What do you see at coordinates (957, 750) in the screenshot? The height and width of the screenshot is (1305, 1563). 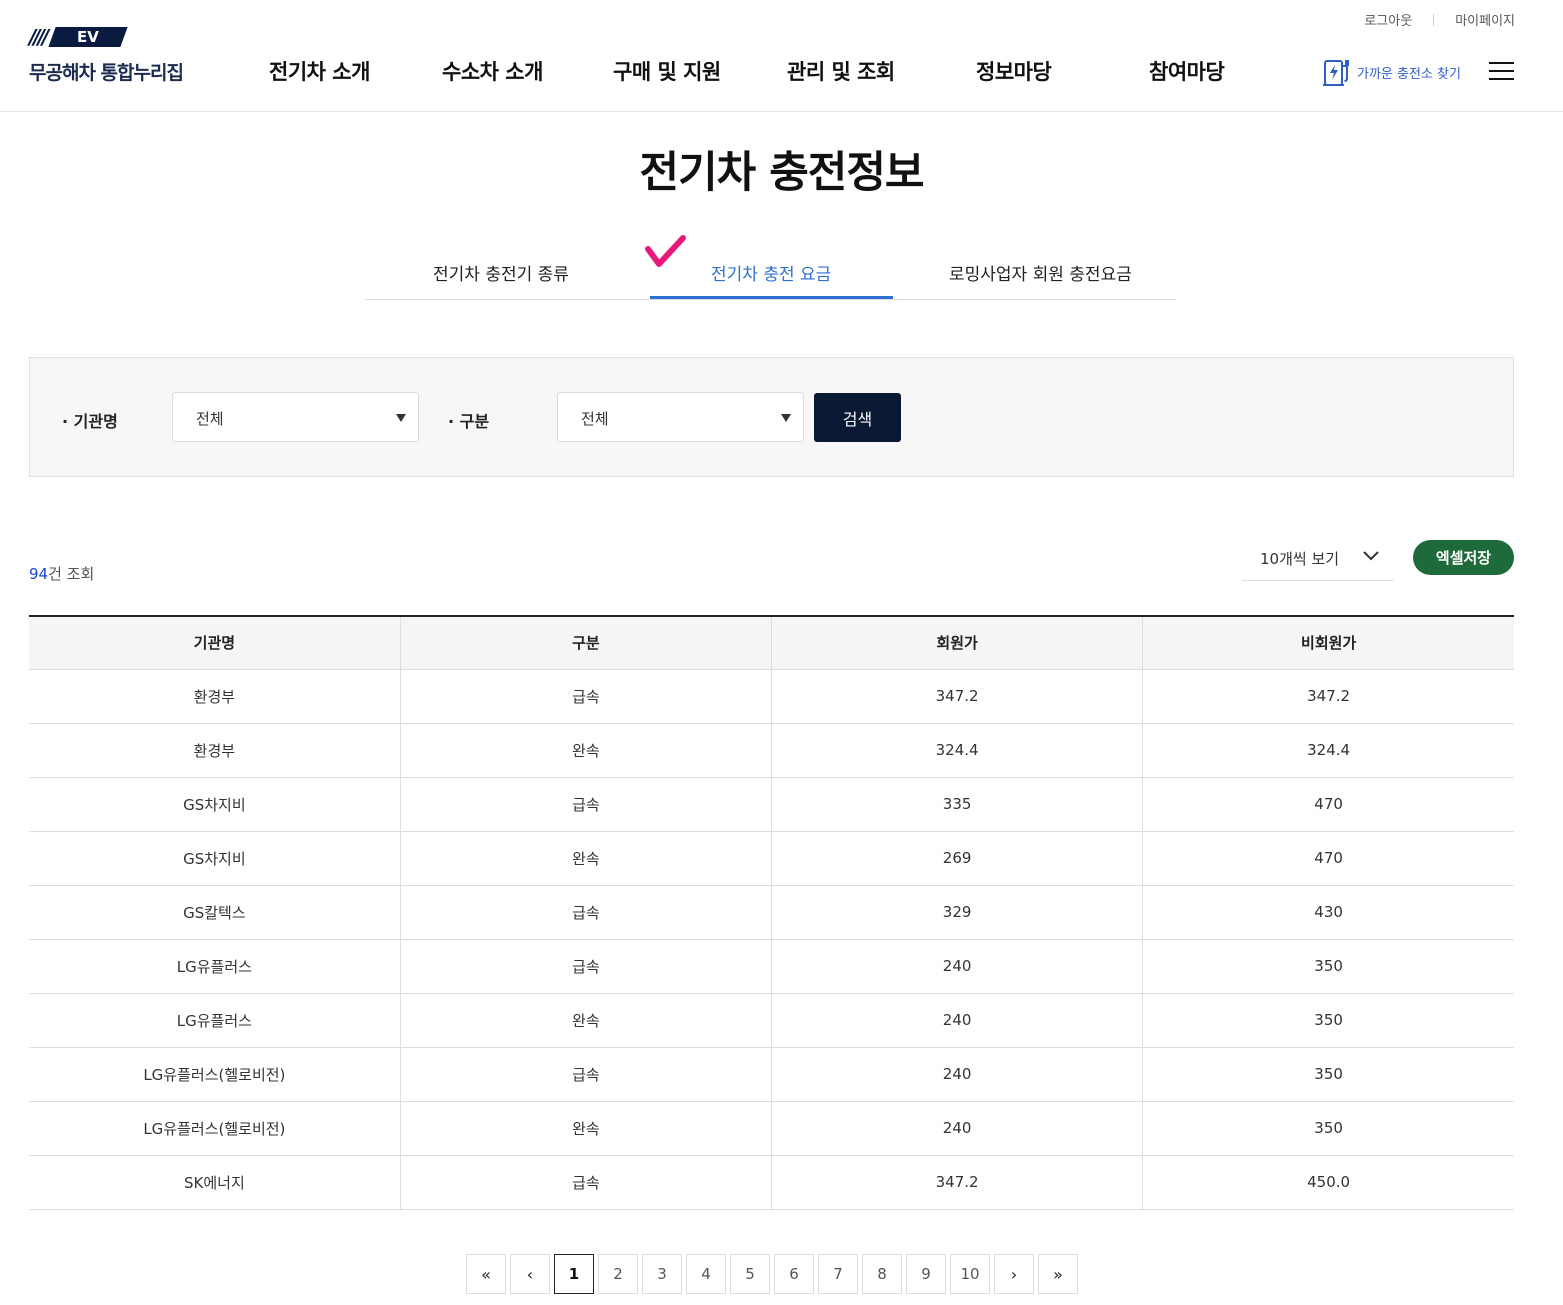 I see `cell-member-price: 324.4` at bounding box center [957, 750].